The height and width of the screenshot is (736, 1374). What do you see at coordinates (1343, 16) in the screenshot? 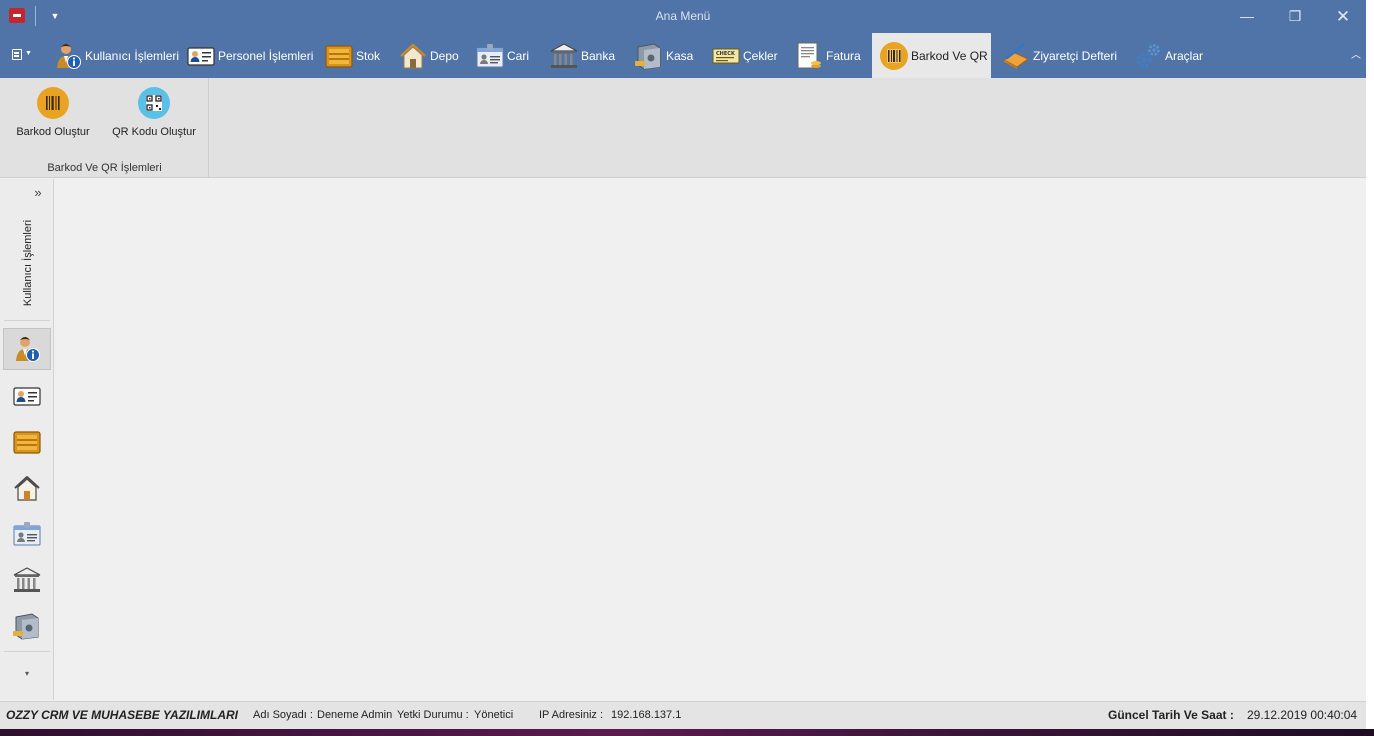
I see `close-button: ✕` at bounding box center [1343, 16].